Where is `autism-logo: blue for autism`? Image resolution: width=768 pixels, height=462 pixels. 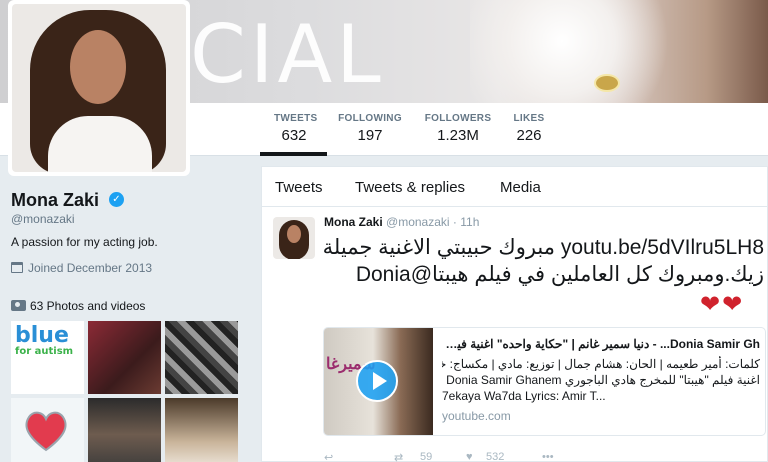 autism-logo: blue for autism is located at coordinates (44, 341).